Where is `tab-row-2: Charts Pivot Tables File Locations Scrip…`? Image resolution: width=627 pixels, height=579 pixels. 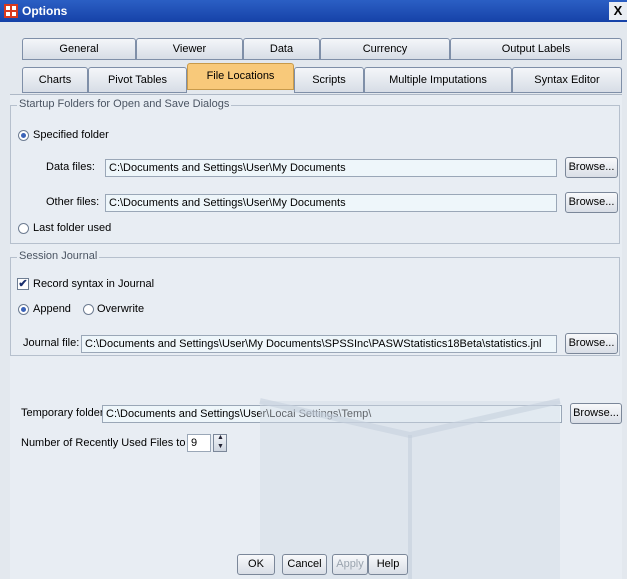 tab-row-2: Charts Pivot Tables File Locations Scrip… is located at coordinates (322, 78).